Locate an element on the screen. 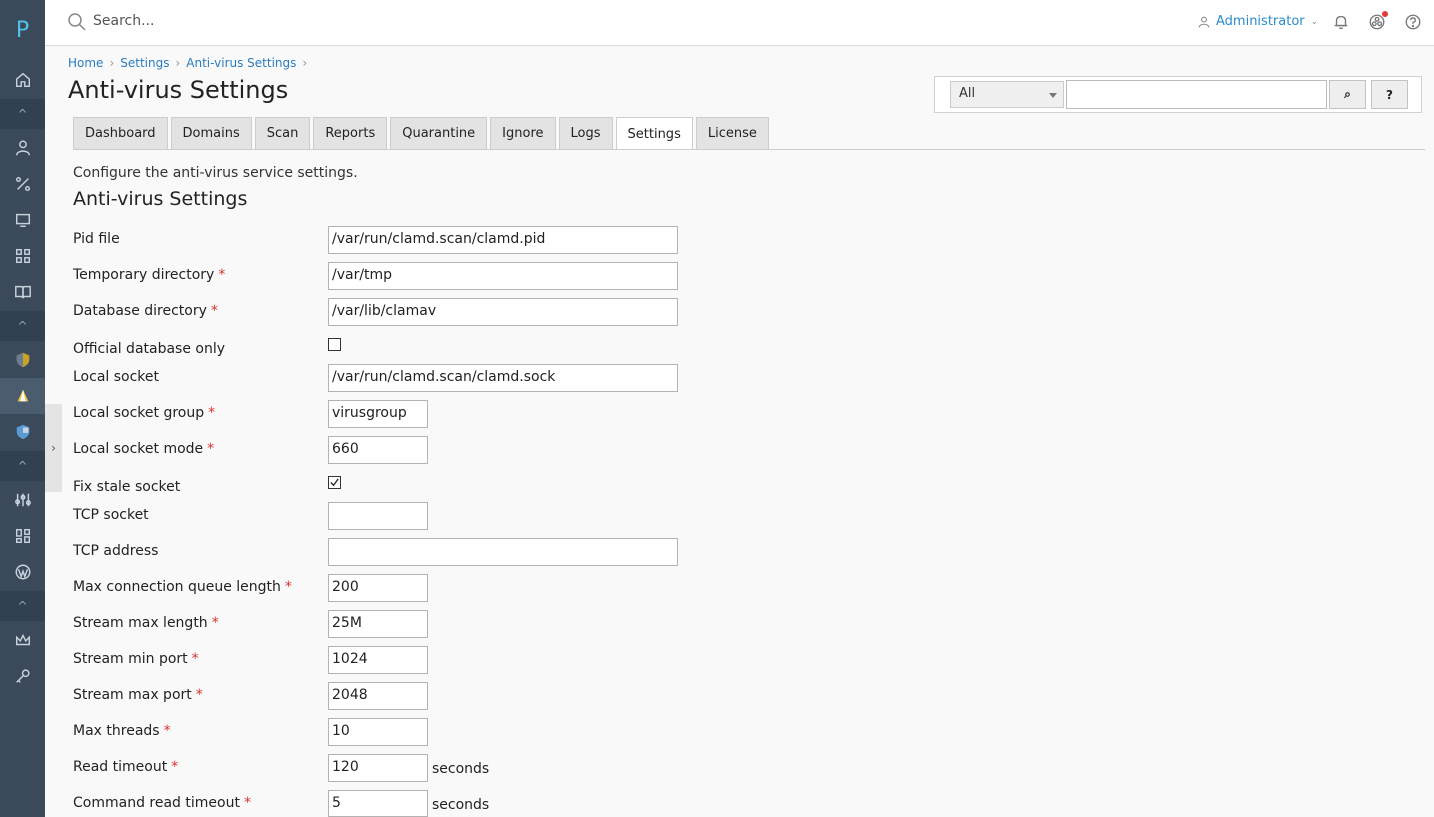  form-row-tcp-address: TCP address is located at coordinates (423, 552).